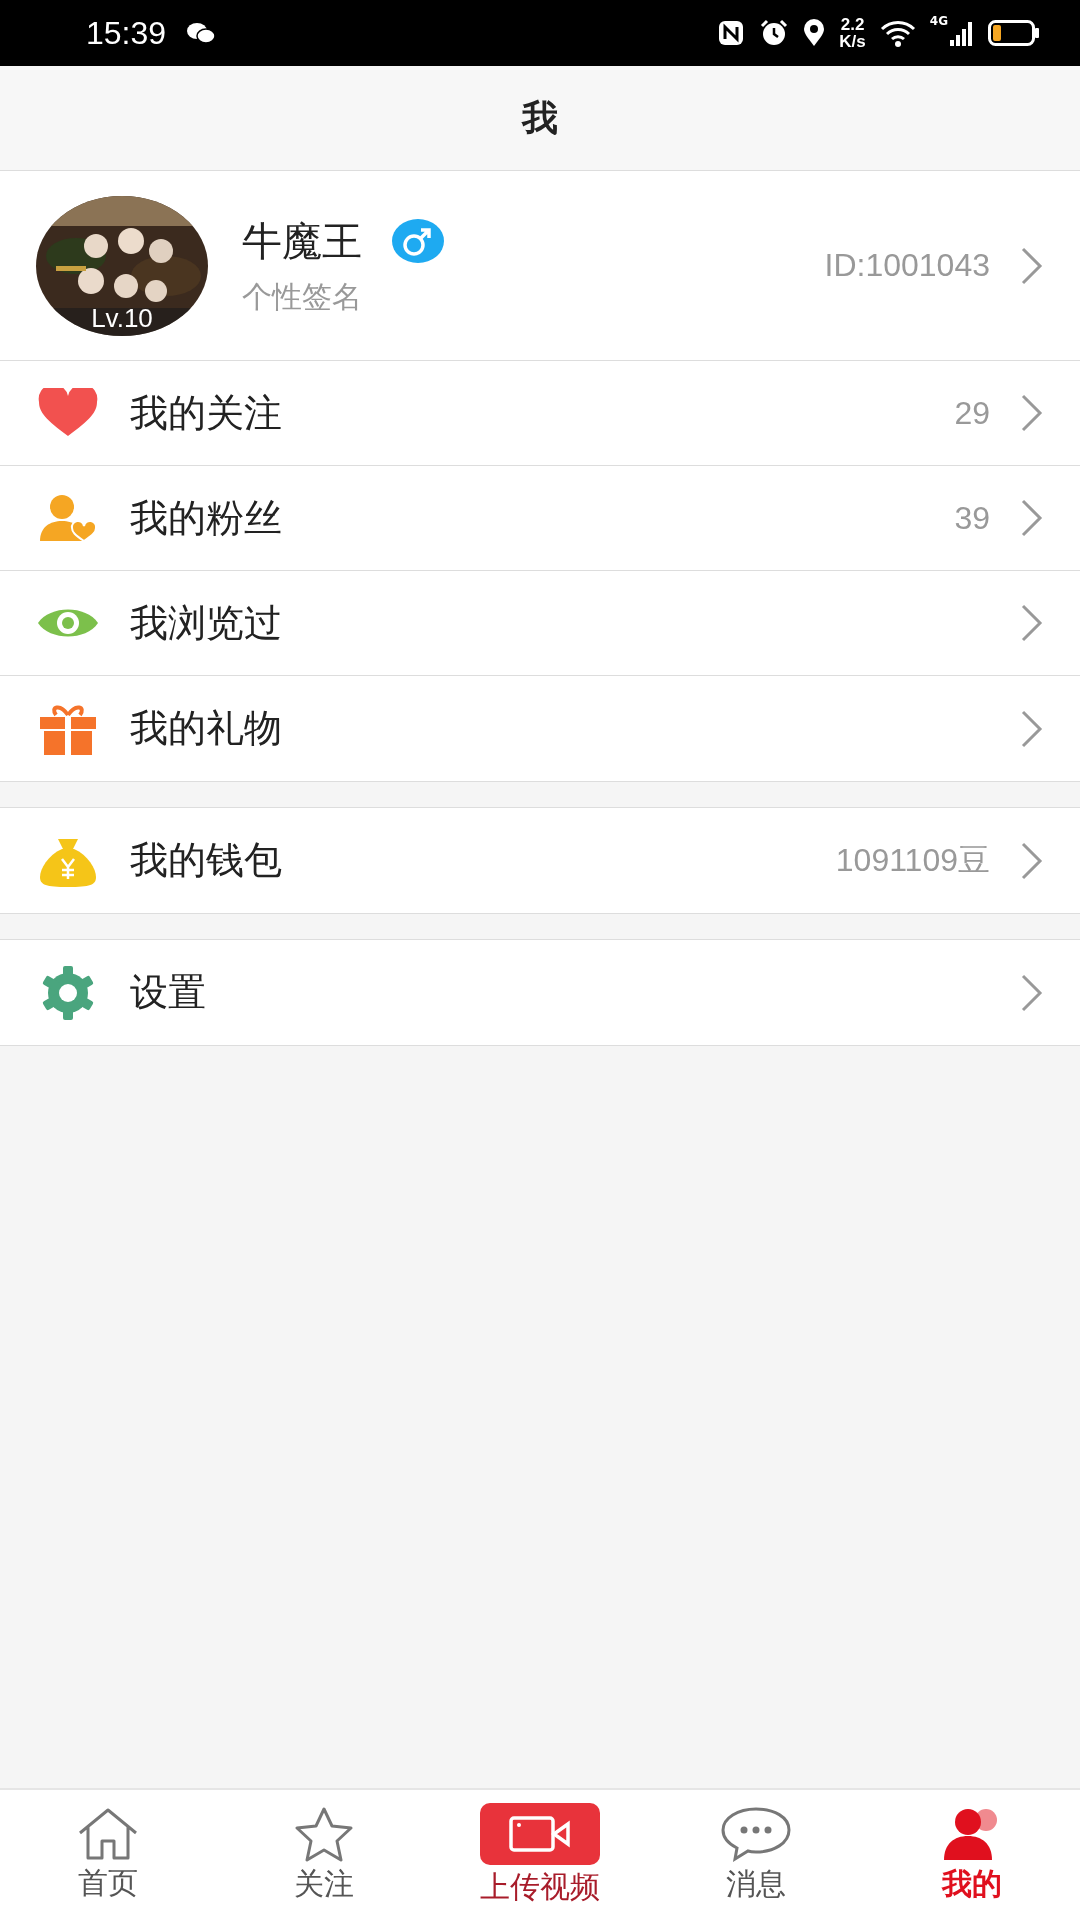 The height and width of the screenshot is (1920, 1080). What do you see at coordinates (907, 265) in the screenshot?
I see `user-id: ID:1001043` at bounding box center [907, 265].